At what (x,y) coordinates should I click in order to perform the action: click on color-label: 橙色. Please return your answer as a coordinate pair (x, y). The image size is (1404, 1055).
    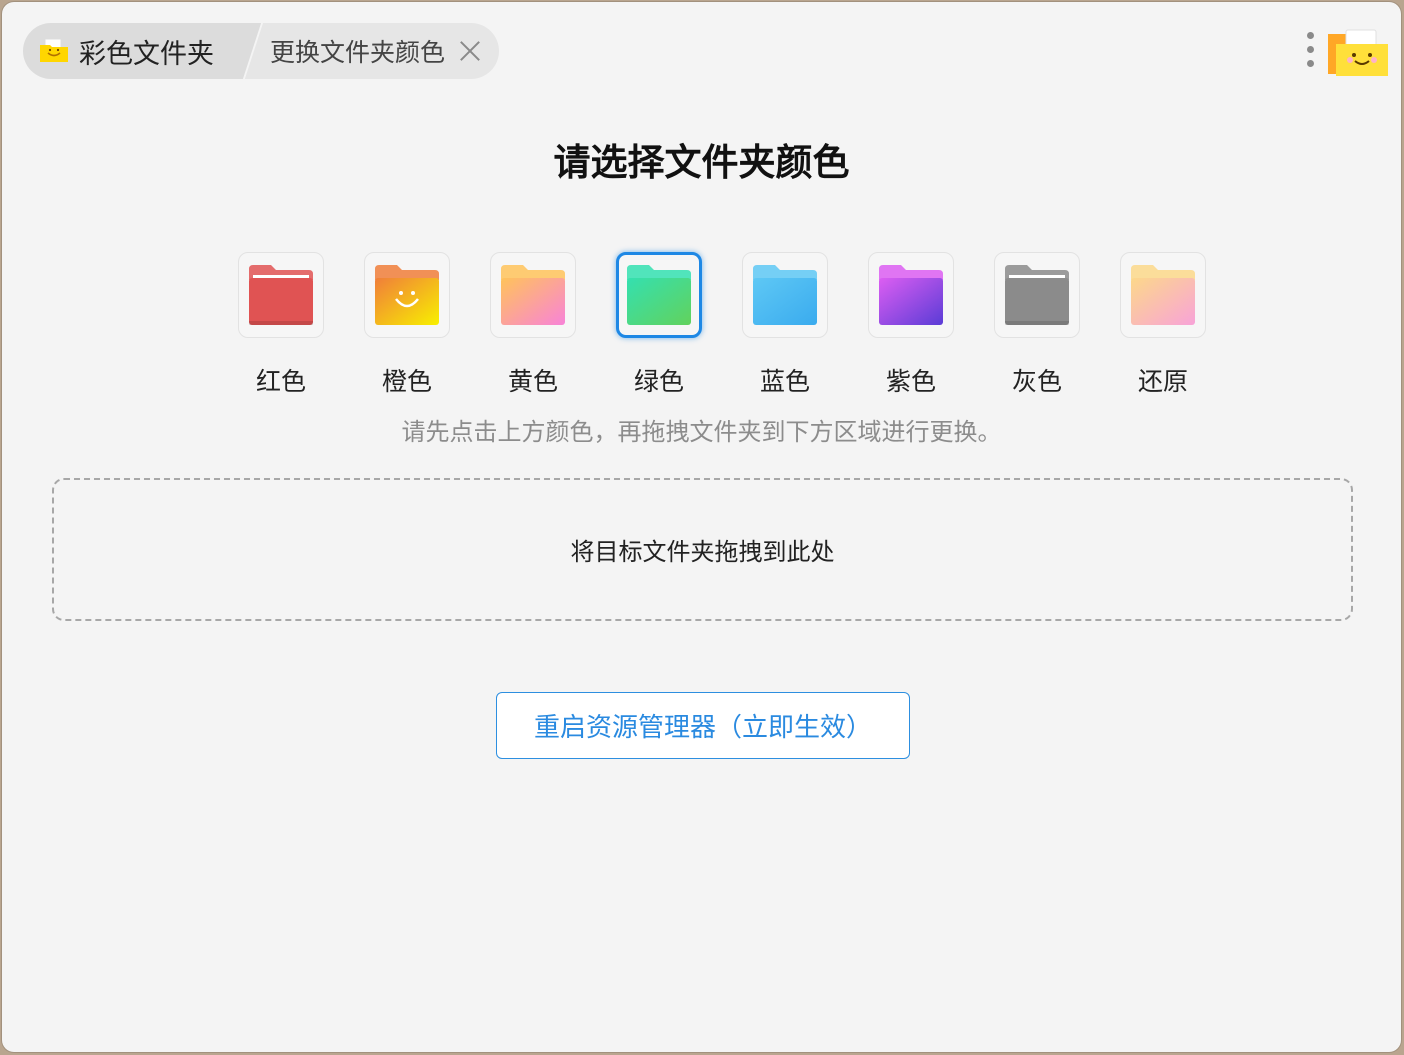
    Looking at the image, I should click on (406, 381).